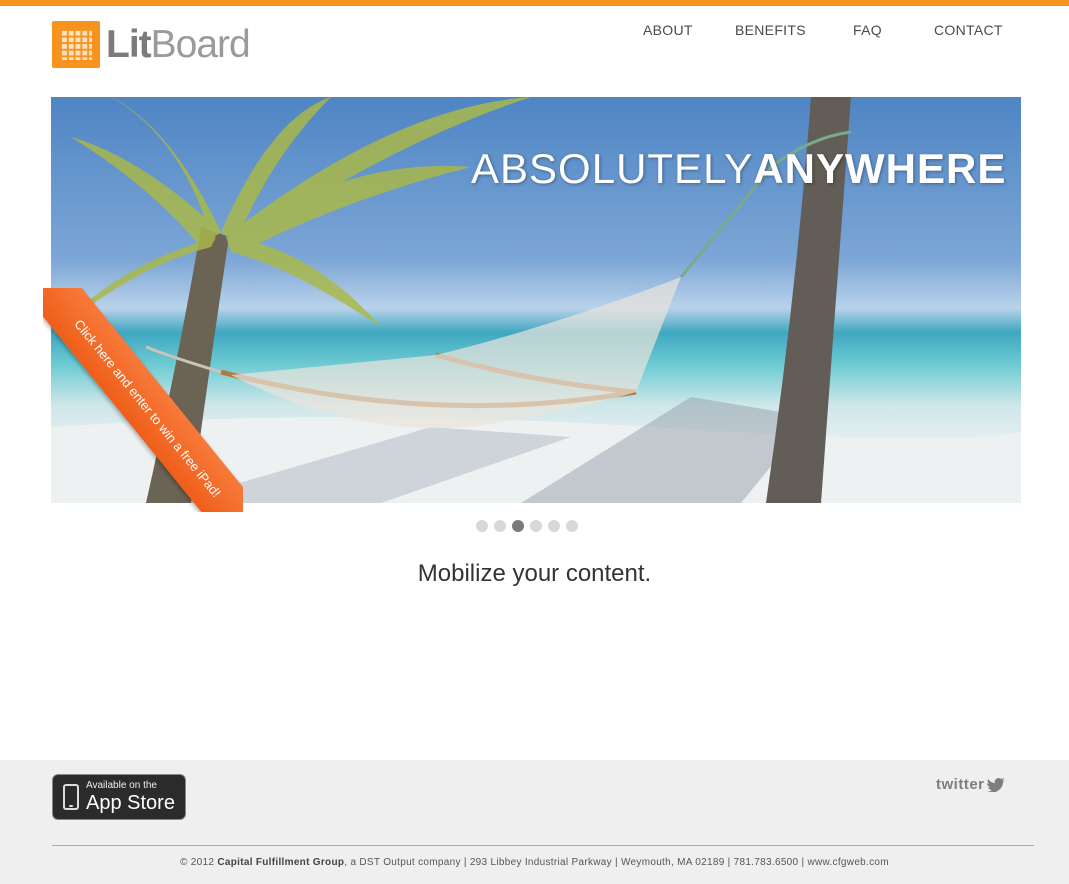  Describe the element at coordinates (867, 30) in the screenshot. I see `nav-faq: FAQ` at that location.